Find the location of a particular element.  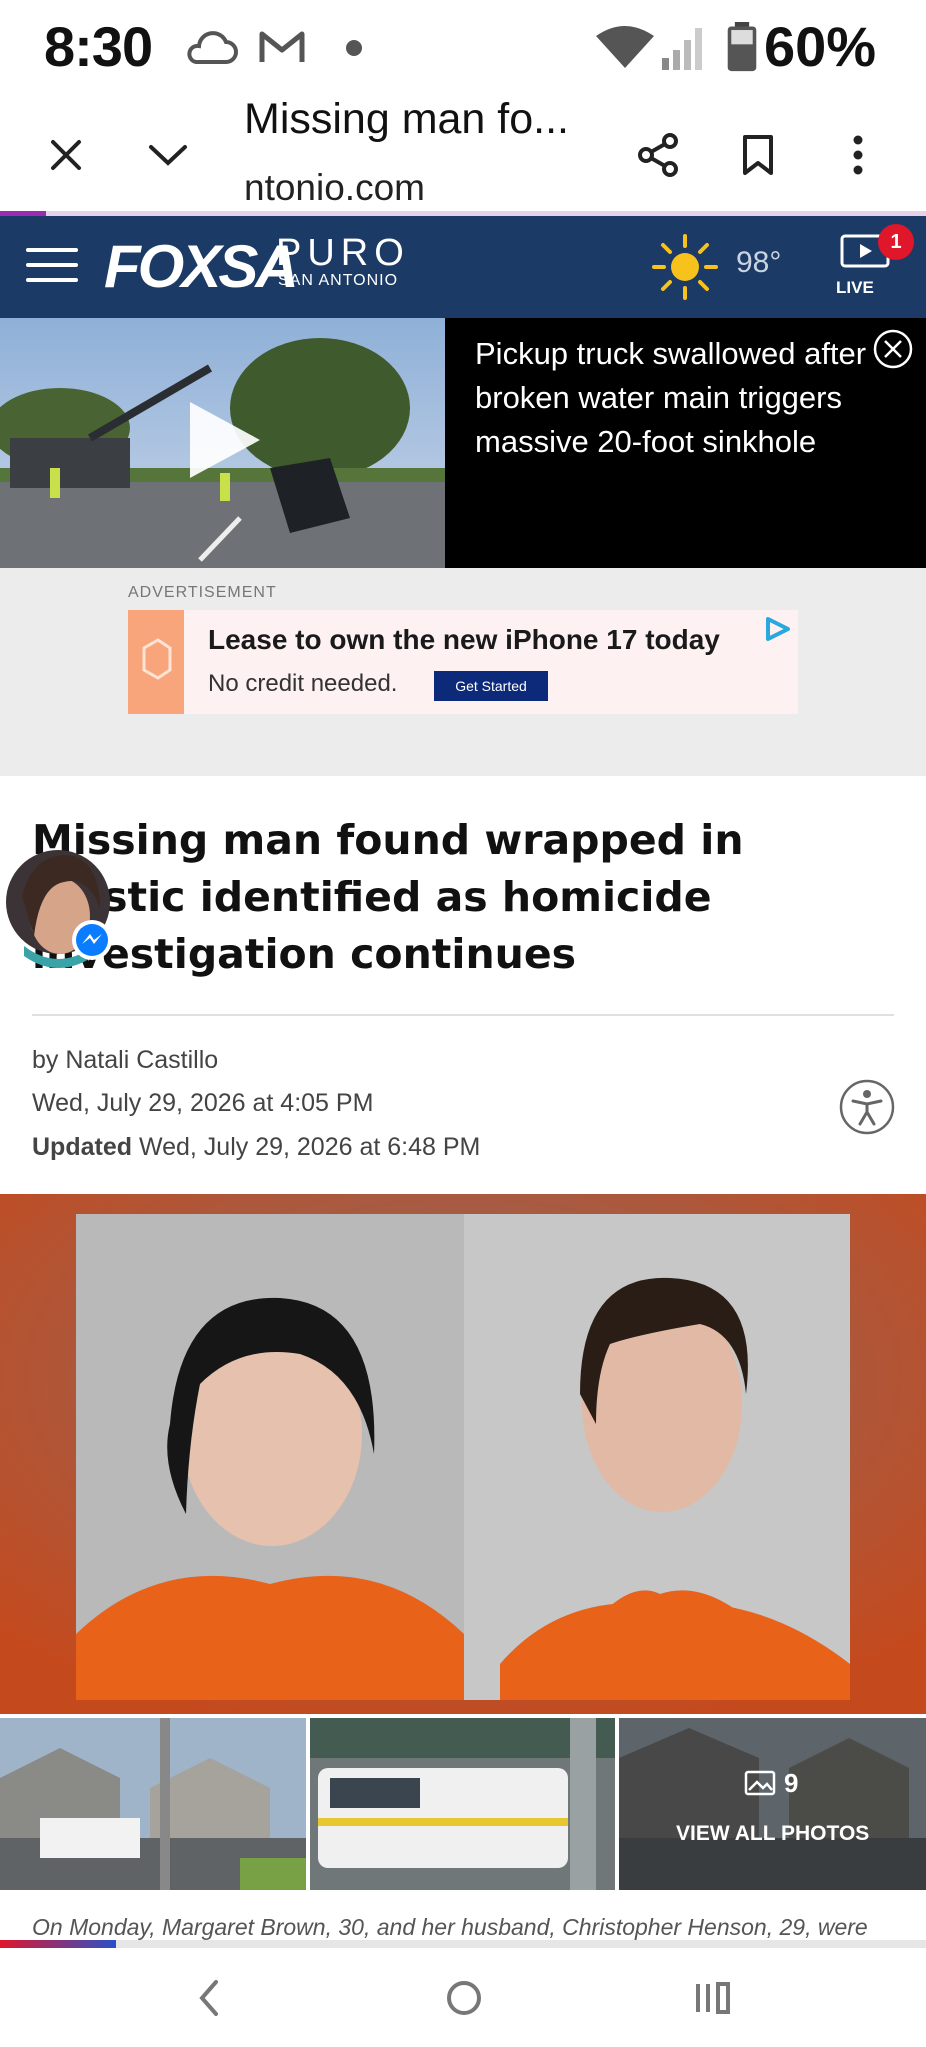

chevron-down-icon is located at coordinates (168, 155).